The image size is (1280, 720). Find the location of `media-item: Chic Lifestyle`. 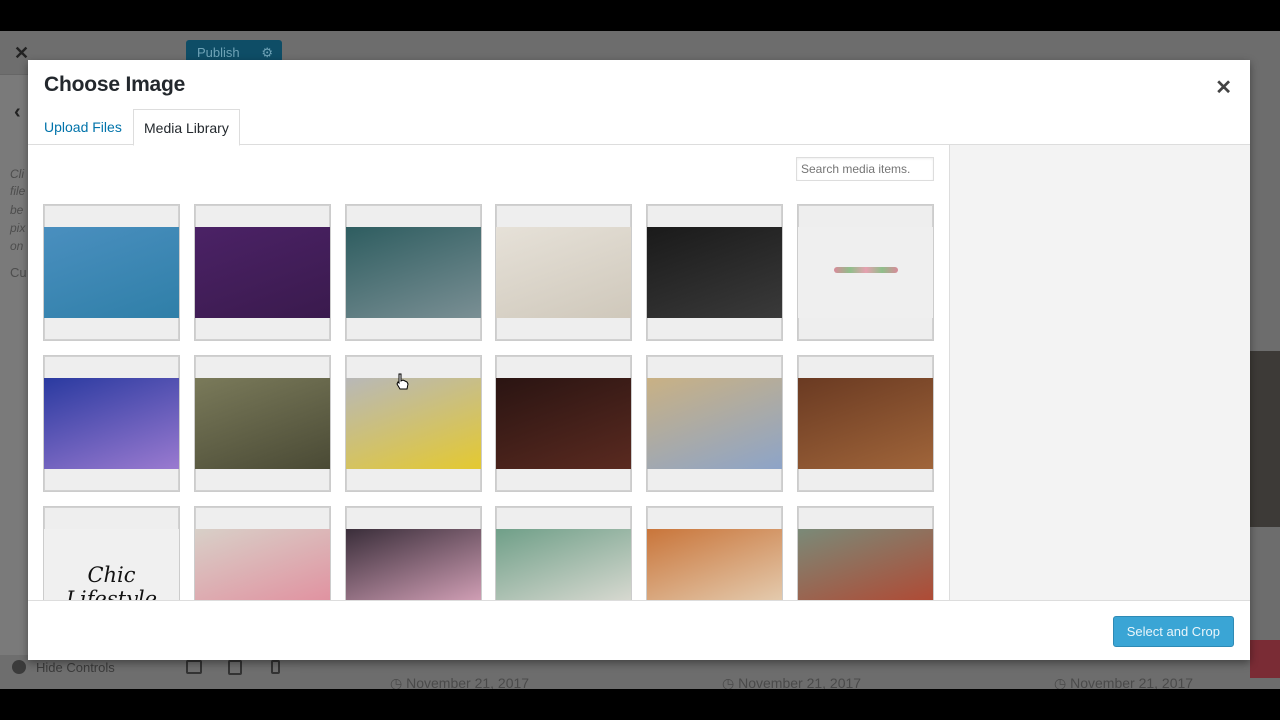

media-item: Chic Lifestyle is located at coordinates (111, 553).